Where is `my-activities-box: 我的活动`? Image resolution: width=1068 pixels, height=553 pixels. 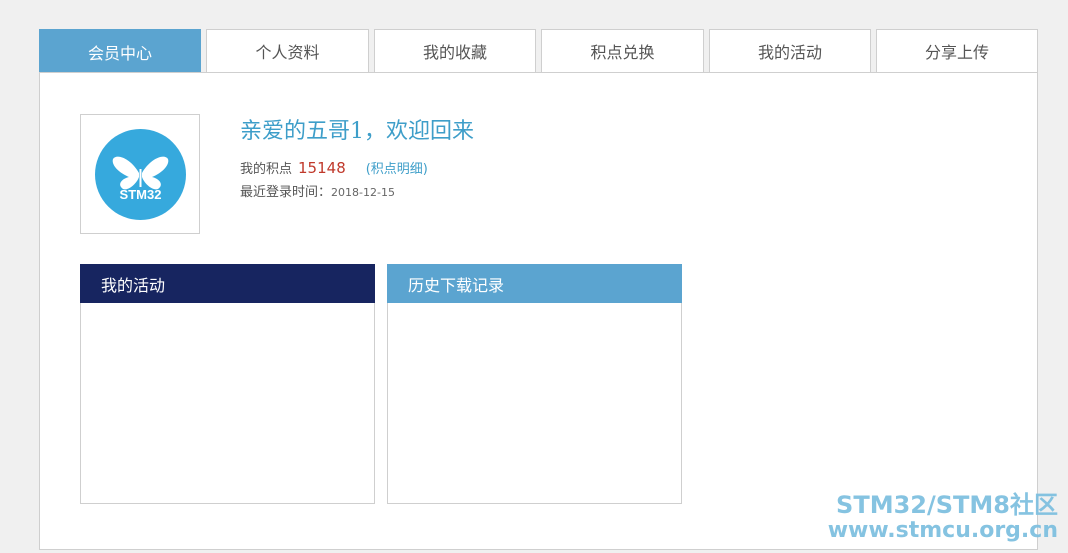
my-activities-box: 我的活动 is located at coordinates (227, 384).